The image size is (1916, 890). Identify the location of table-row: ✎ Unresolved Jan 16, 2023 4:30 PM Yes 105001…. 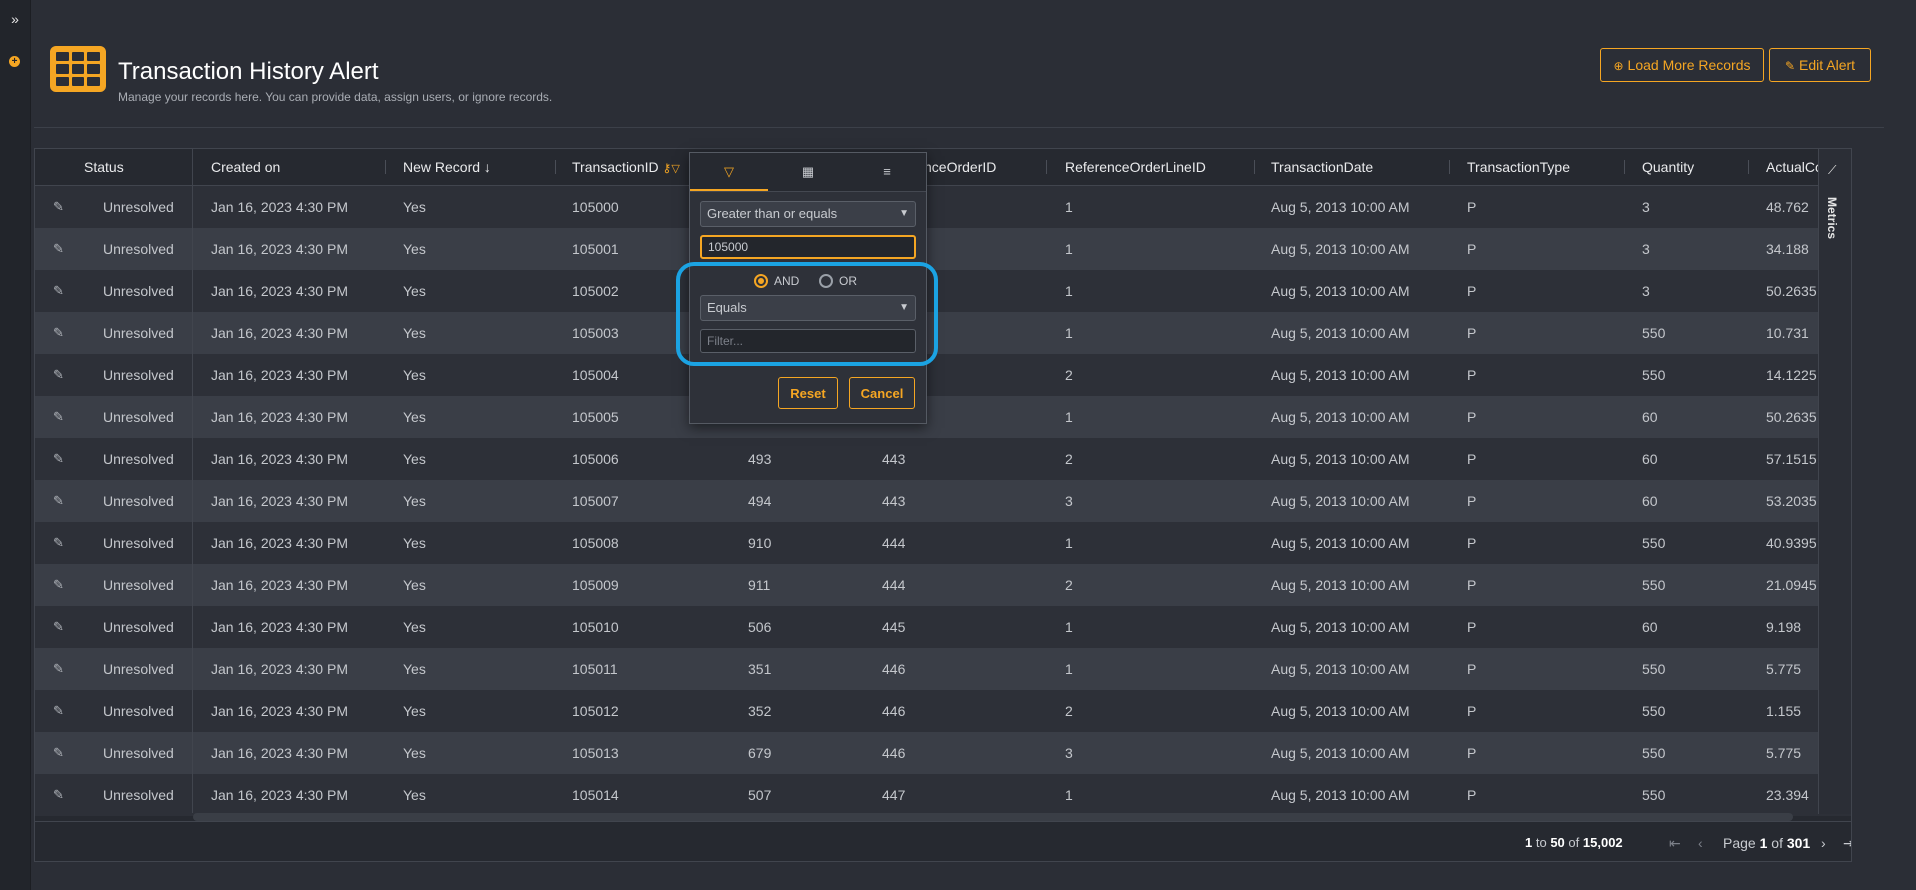
(943, 249).